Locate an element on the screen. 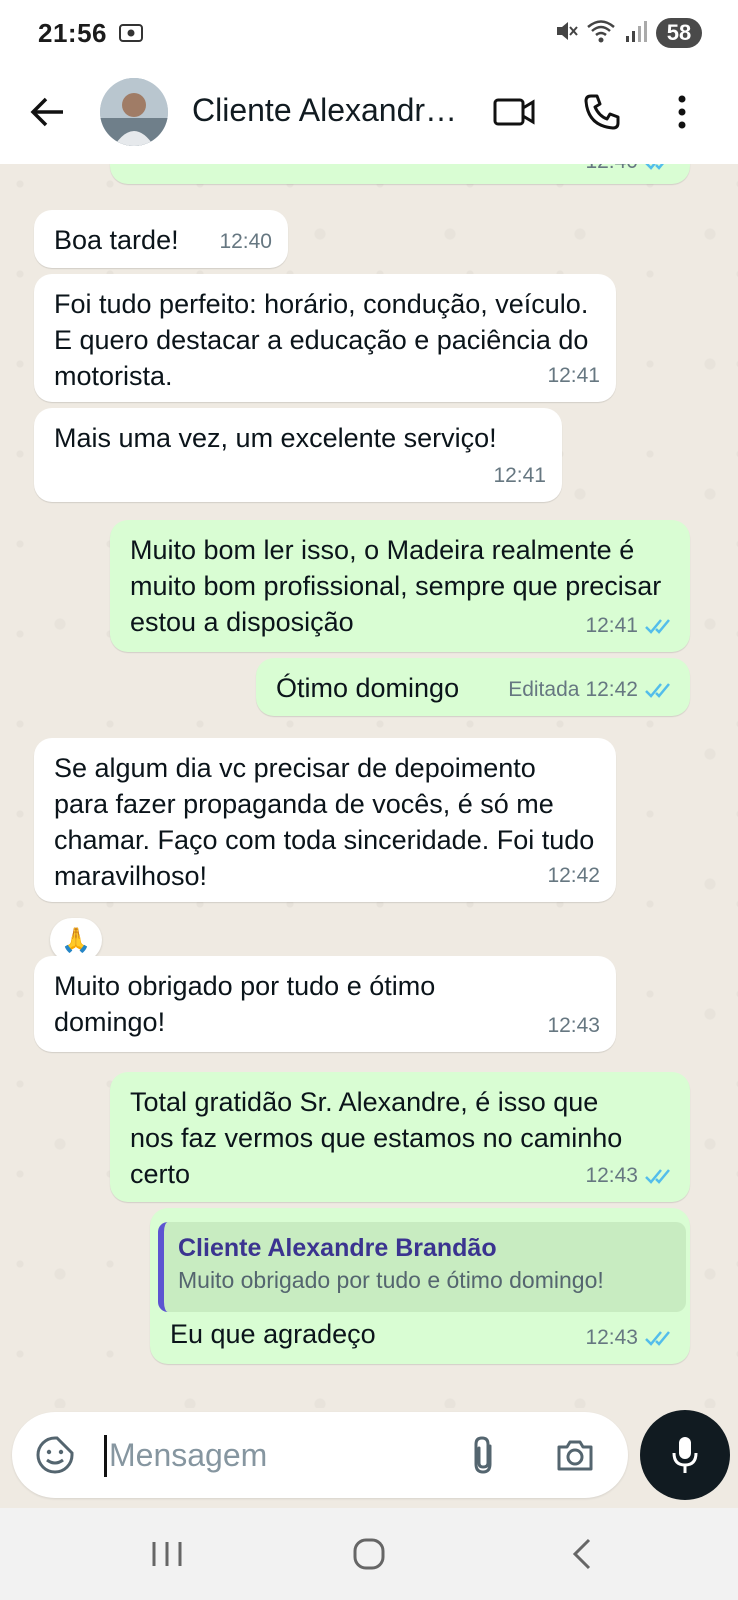  quoted-author: Cliente Alexandre Brandão is located at coordinates (337, 1248).